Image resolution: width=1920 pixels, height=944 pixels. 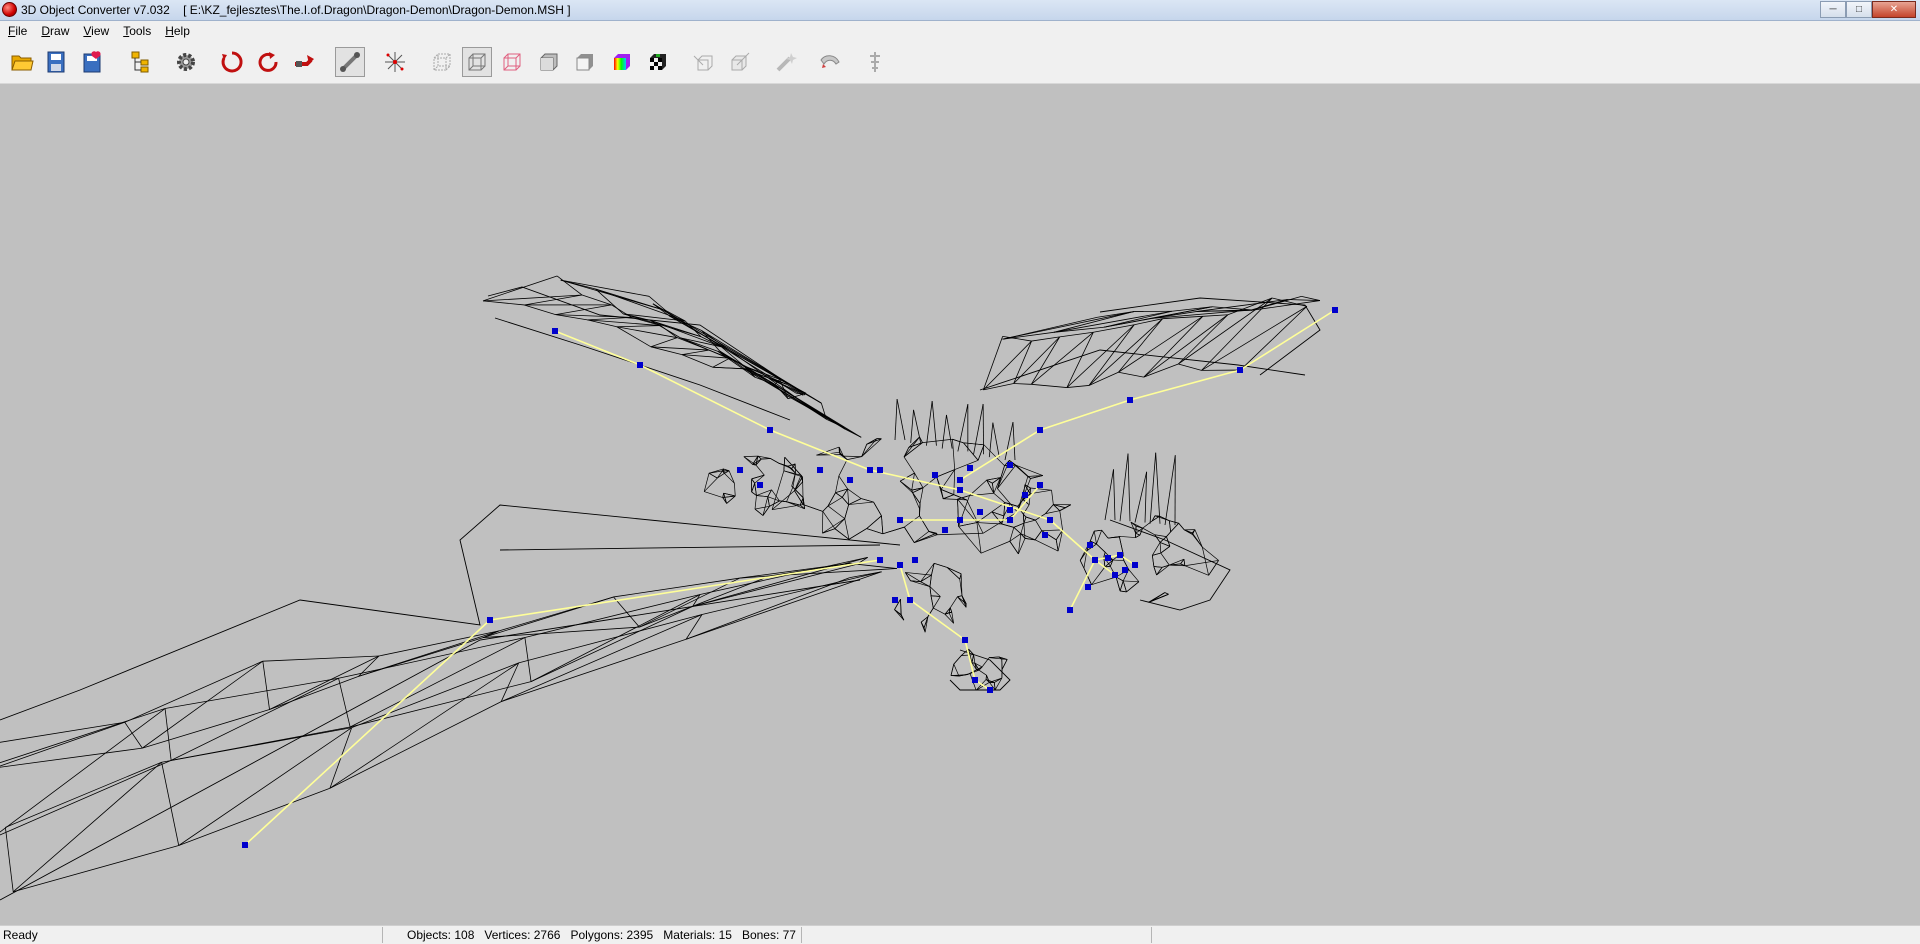 I want to click on back-spikes, so click(x=963, y=428).